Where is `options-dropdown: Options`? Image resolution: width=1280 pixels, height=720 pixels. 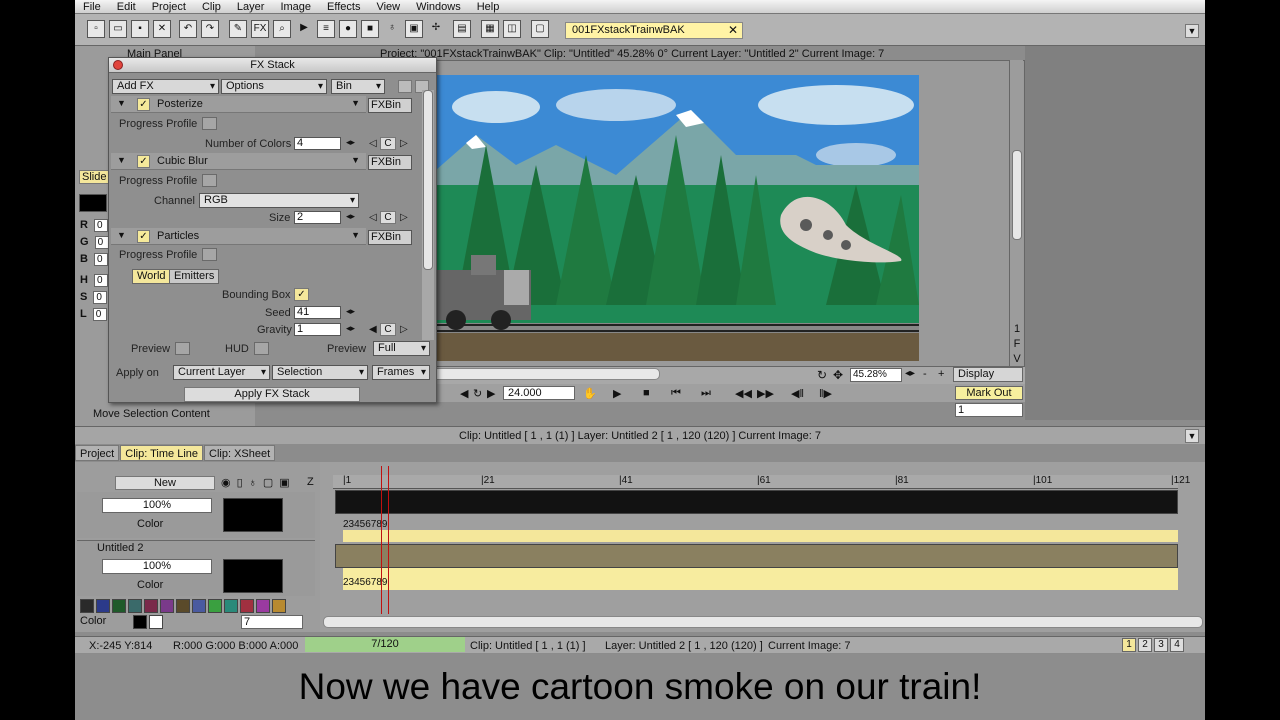
options-dropdown: Options is located at coordinates (274, 86).